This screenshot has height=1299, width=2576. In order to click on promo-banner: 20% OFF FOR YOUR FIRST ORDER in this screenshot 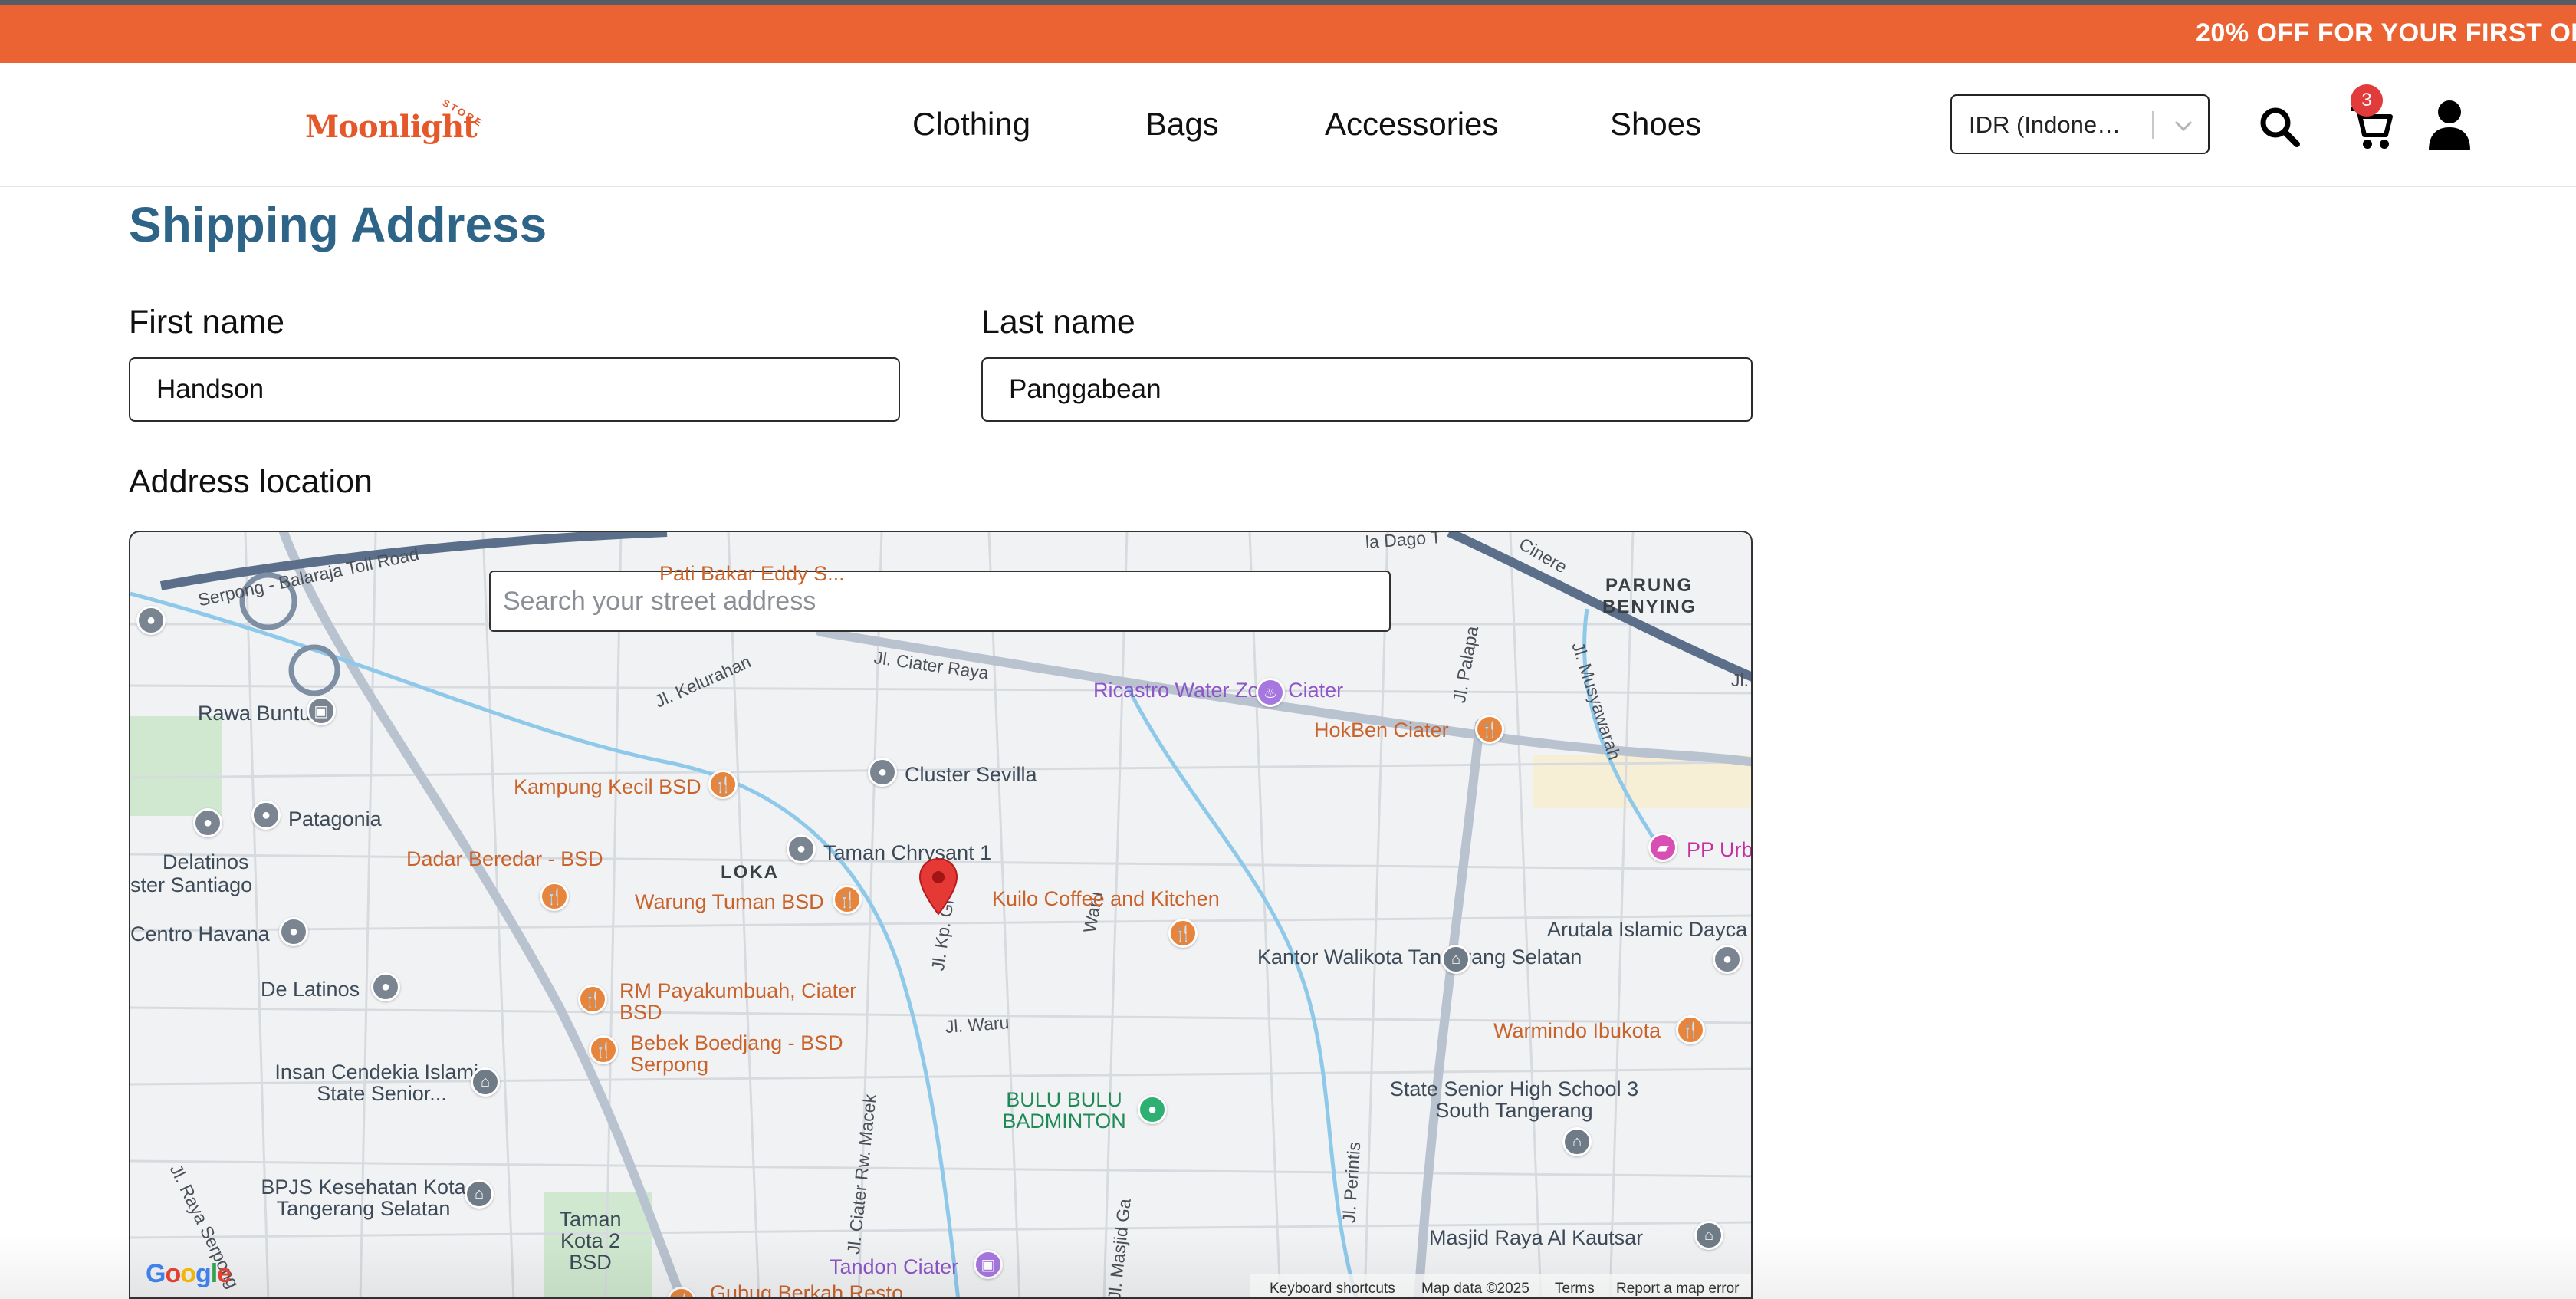, I will do `click(1288, 34)`.